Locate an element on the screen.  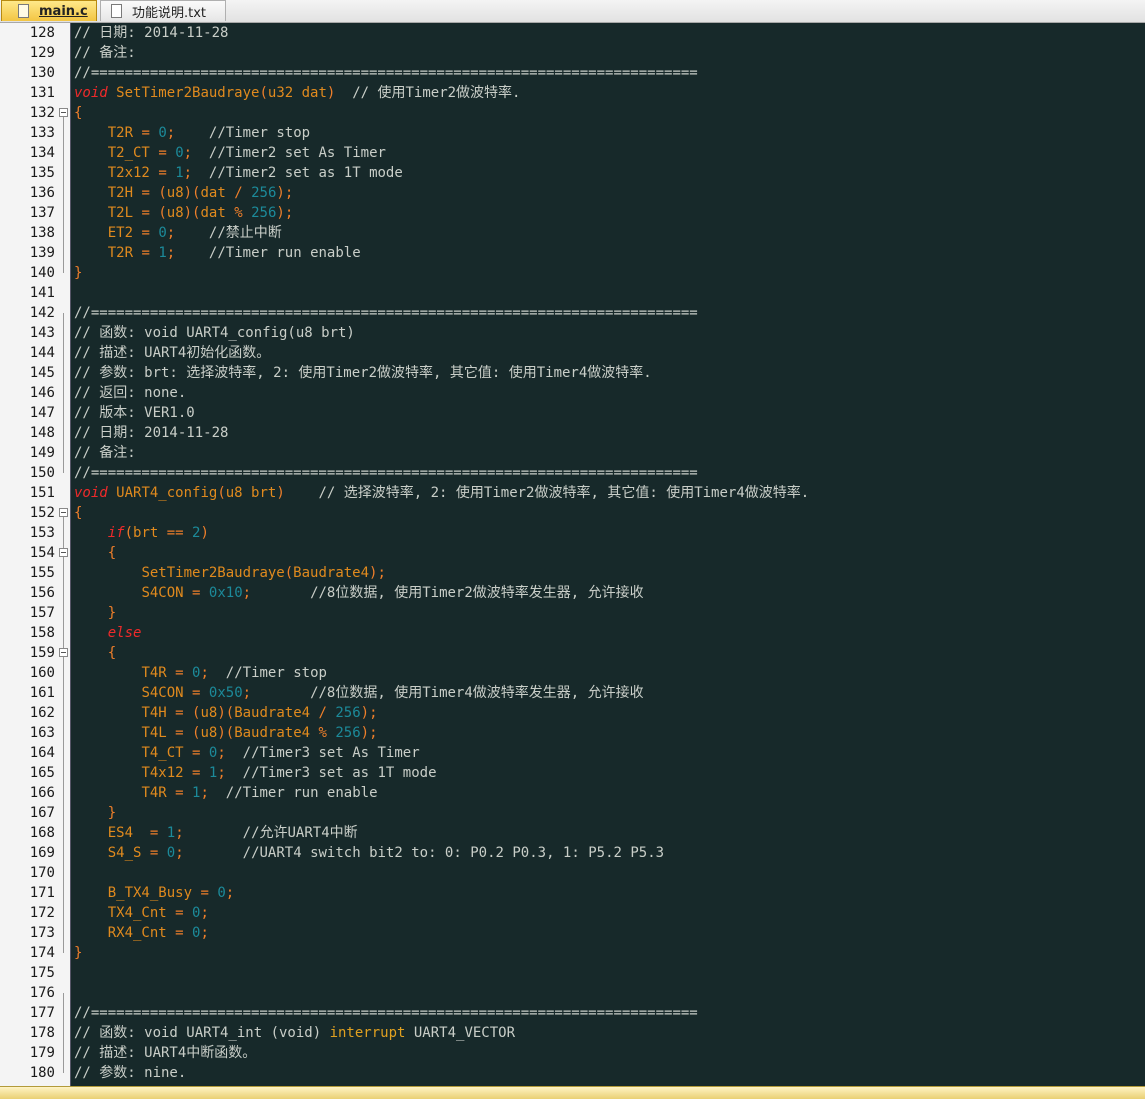
code-token: // 描述: UART4初始化函数。 is located at coordinates (172, 353).